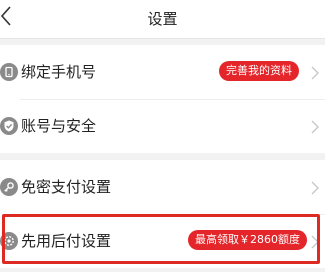 This screenshot has height=272, width=325. I want to click on complete-profile-badge: 完善我的资料, so click(259, 71).